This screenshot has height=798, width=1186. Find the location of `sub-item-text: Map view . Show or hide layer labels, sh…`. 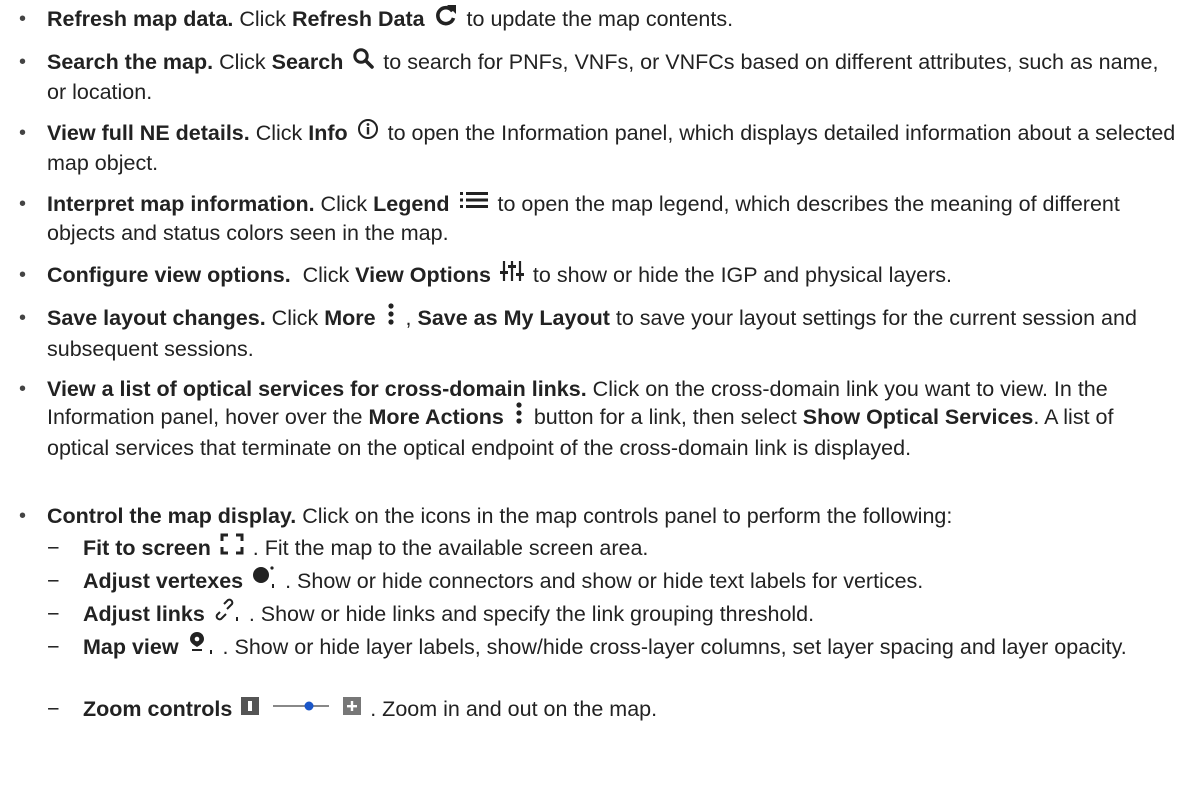

sub-item-text: Map view . Show or hide layer labels, sh… is located at coordinates (623, 647).